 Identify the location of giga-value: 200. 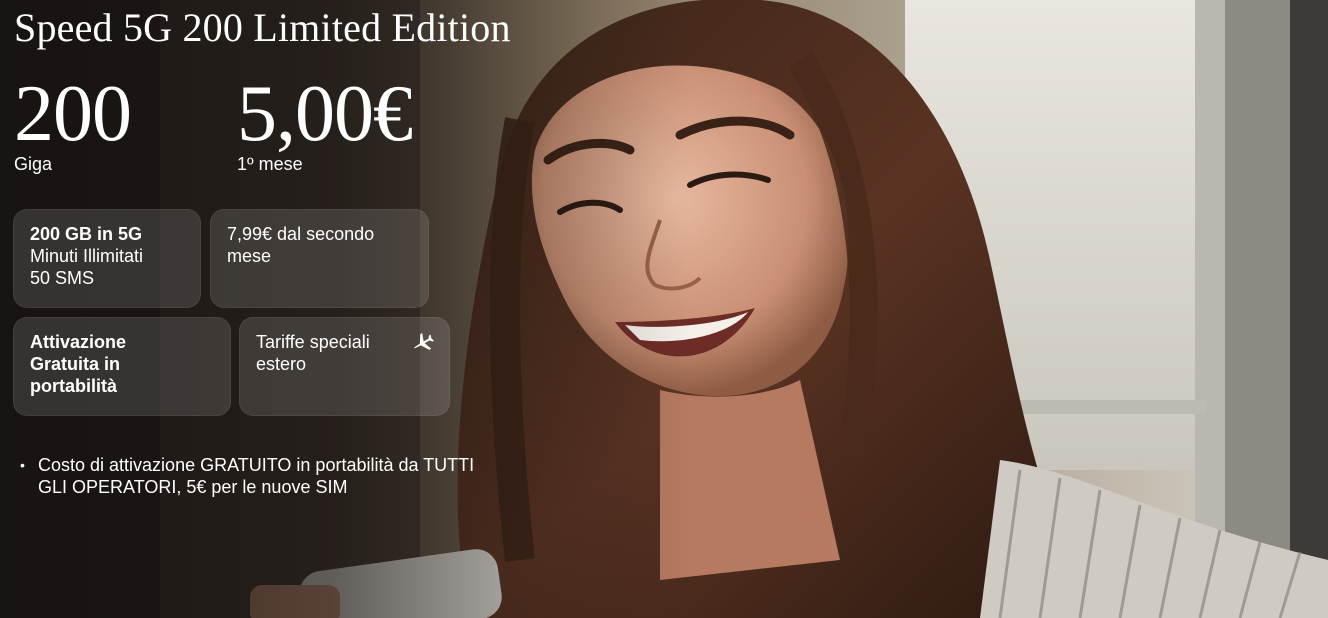
(73, 114).